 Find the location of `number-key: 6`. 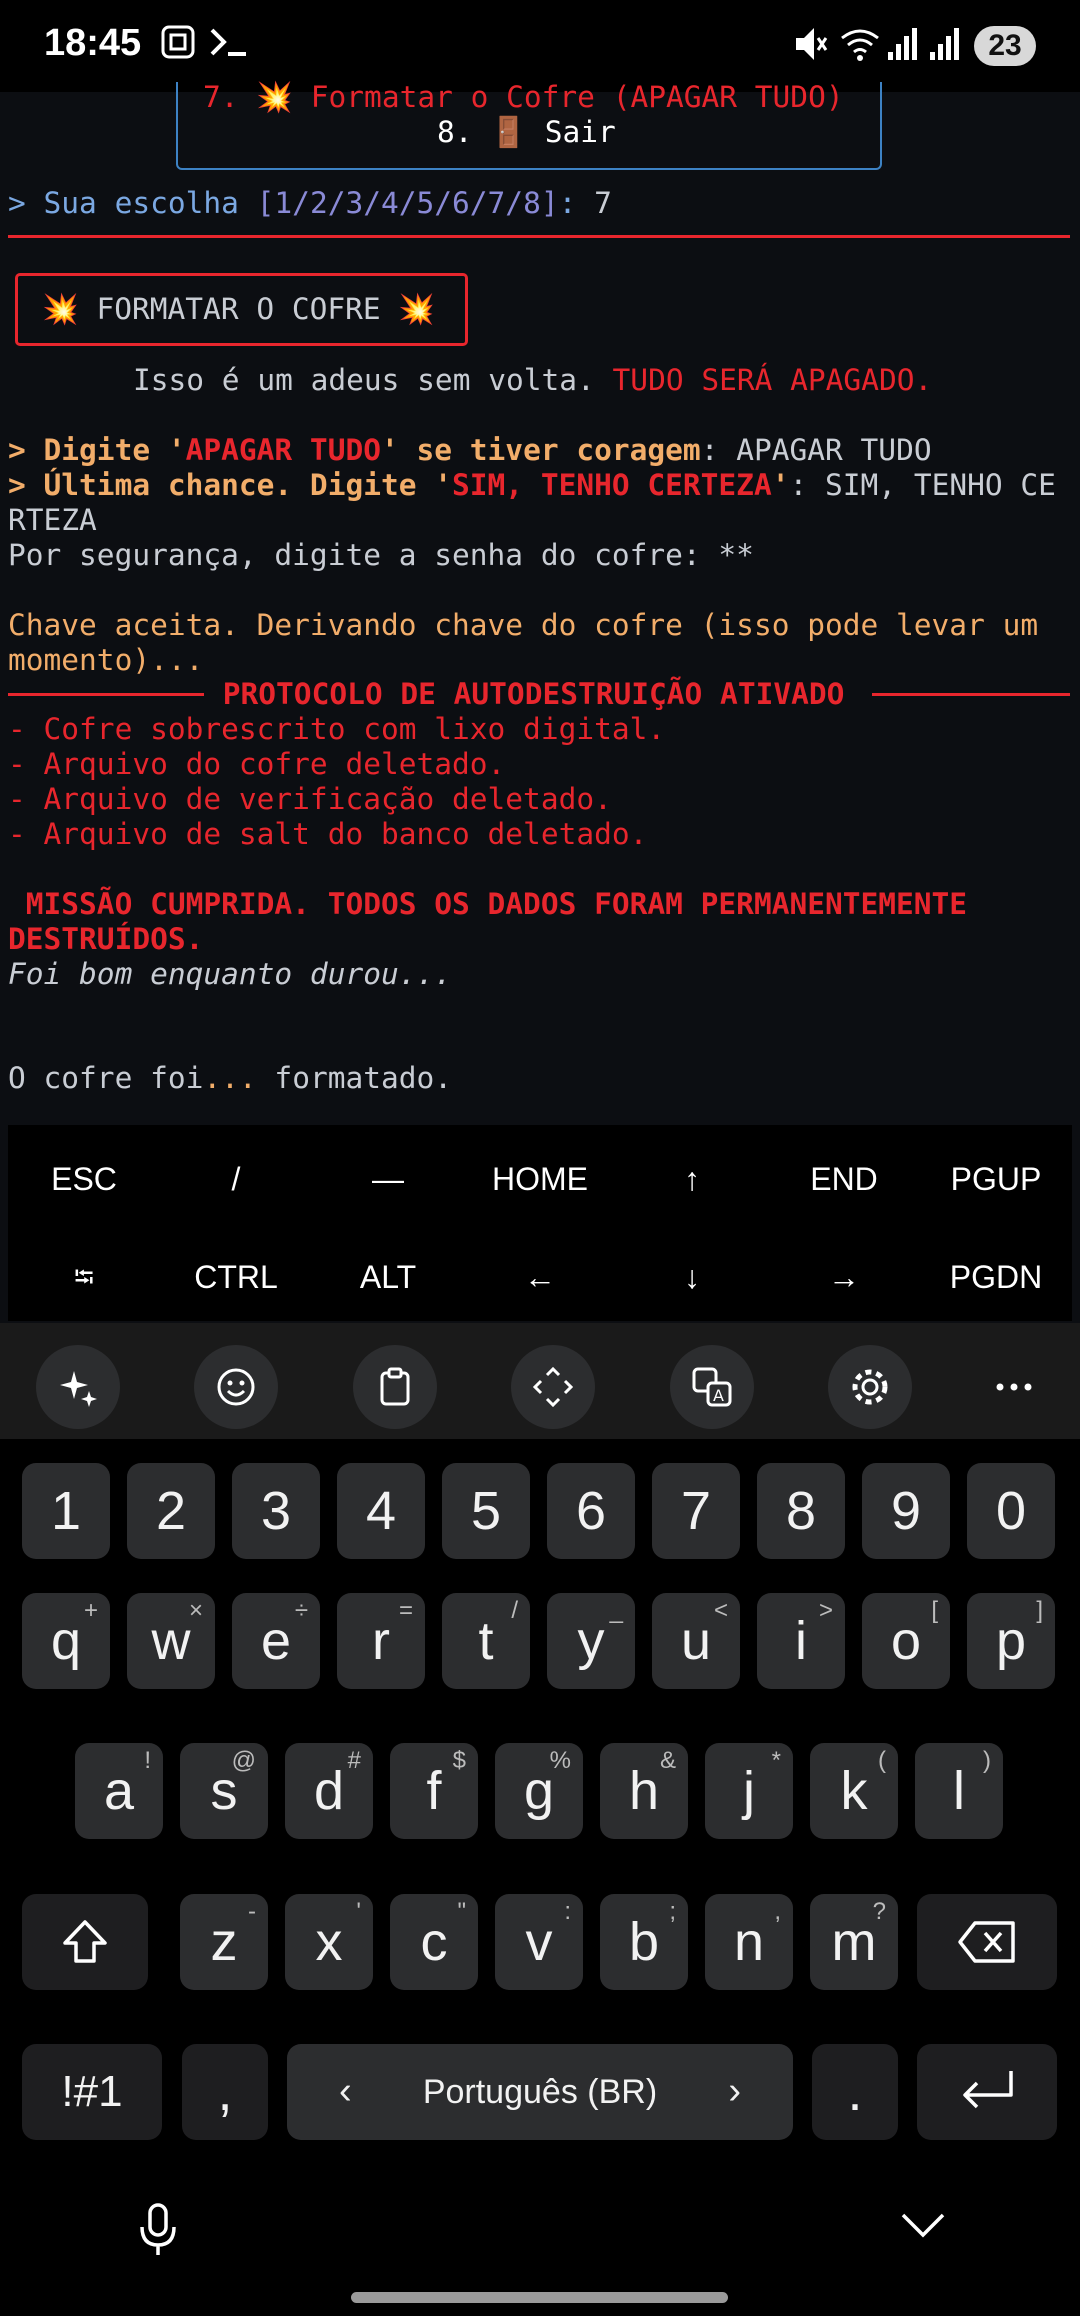

number-key: 6 is located at coordinates (591, 1511).